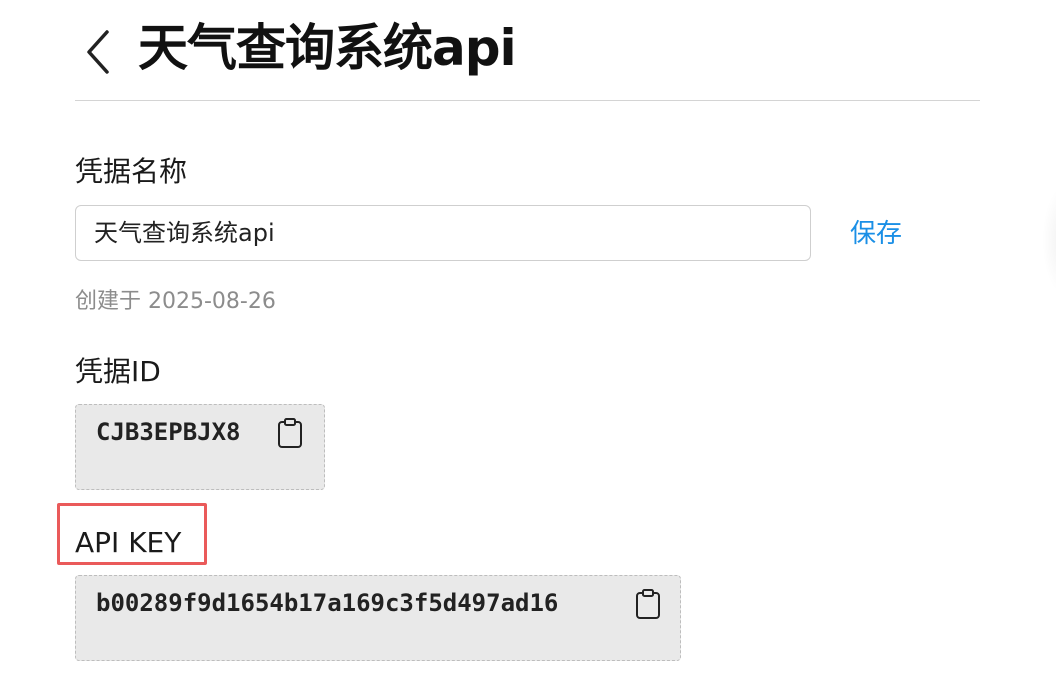 The height and width of the screenshot is (693, 1056). What do you see at coordinates (131, 171) in the screenshot?
I see `credential-name-label: 凭据名称` at bounding box center [131, 171].